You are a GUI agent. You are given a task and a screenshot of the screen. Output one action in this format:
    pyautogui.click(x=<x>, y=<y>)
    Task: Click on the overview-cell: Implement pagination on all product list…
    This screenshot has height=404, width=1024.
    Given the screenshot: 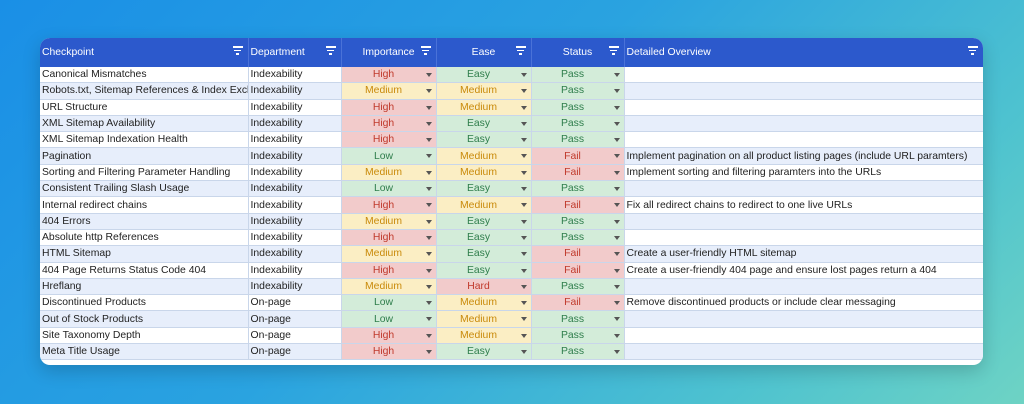 What is the action you would take?
    pyautogui.click(x=803, y=156)
    